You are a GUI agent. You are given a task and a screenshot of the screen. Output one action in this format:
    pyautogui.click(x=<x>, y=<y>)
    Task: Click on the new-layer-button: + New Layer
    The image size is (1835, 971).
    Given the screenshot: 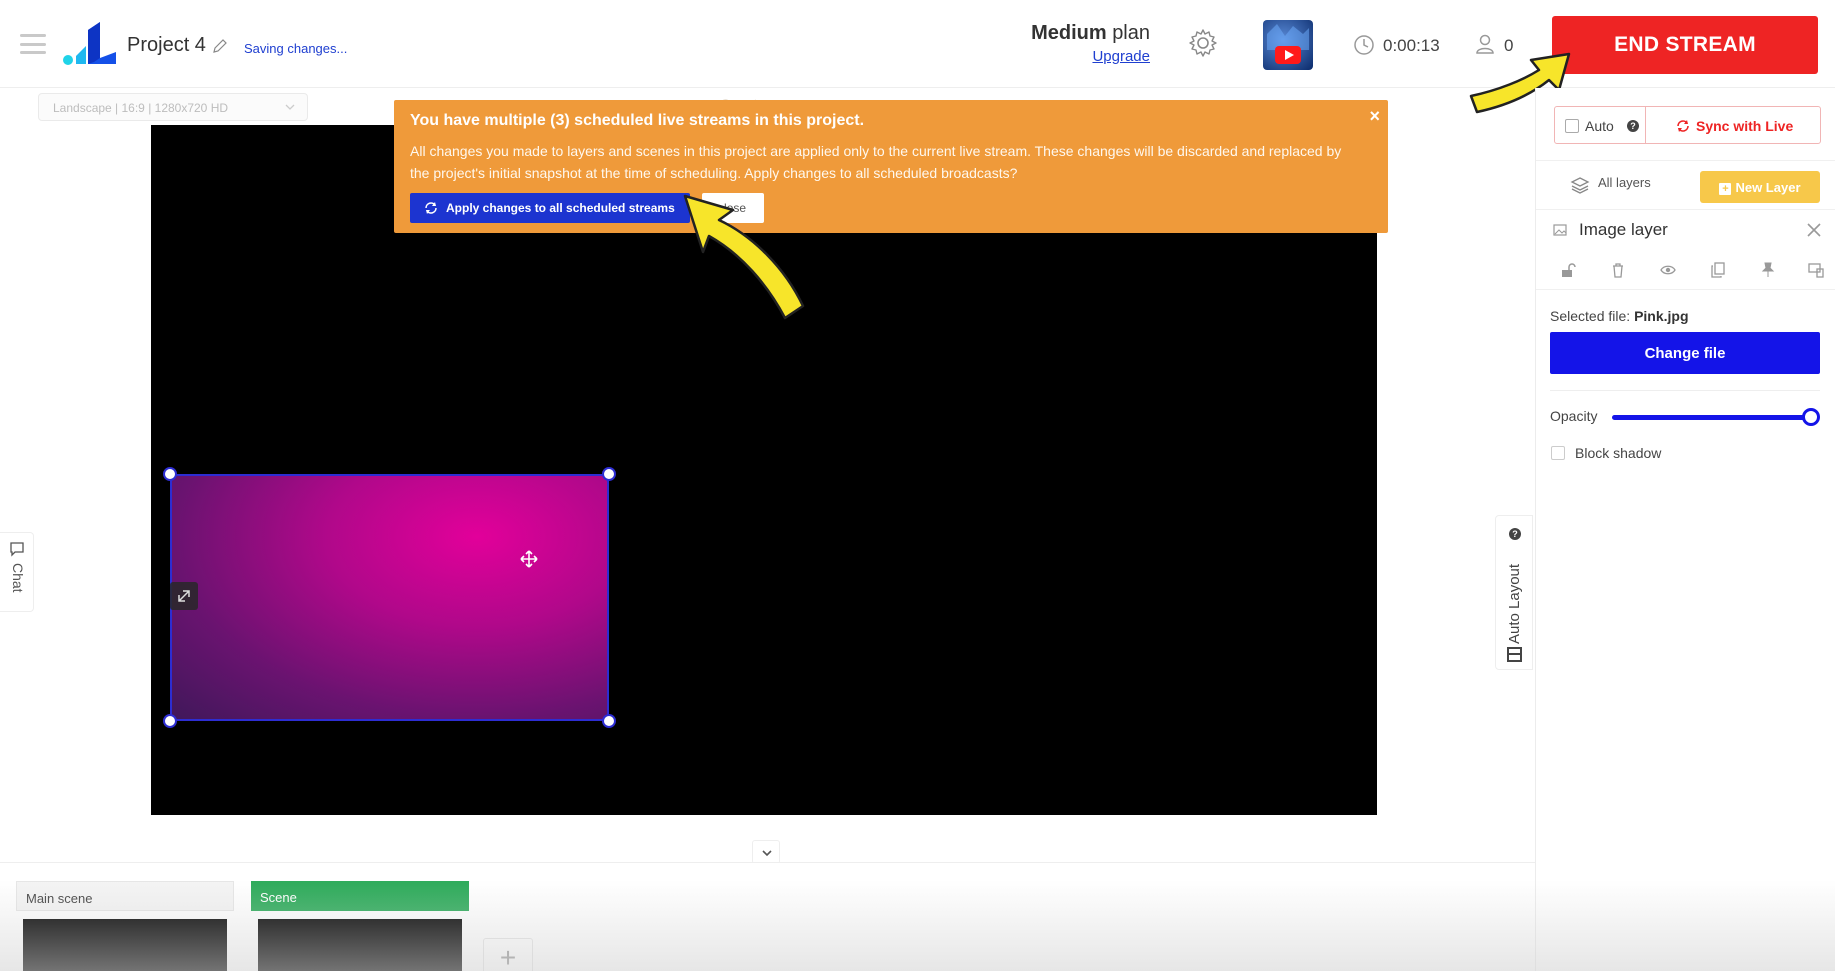 What is the action you would take?
    pyautogui.click(x=1760, y=187)
    